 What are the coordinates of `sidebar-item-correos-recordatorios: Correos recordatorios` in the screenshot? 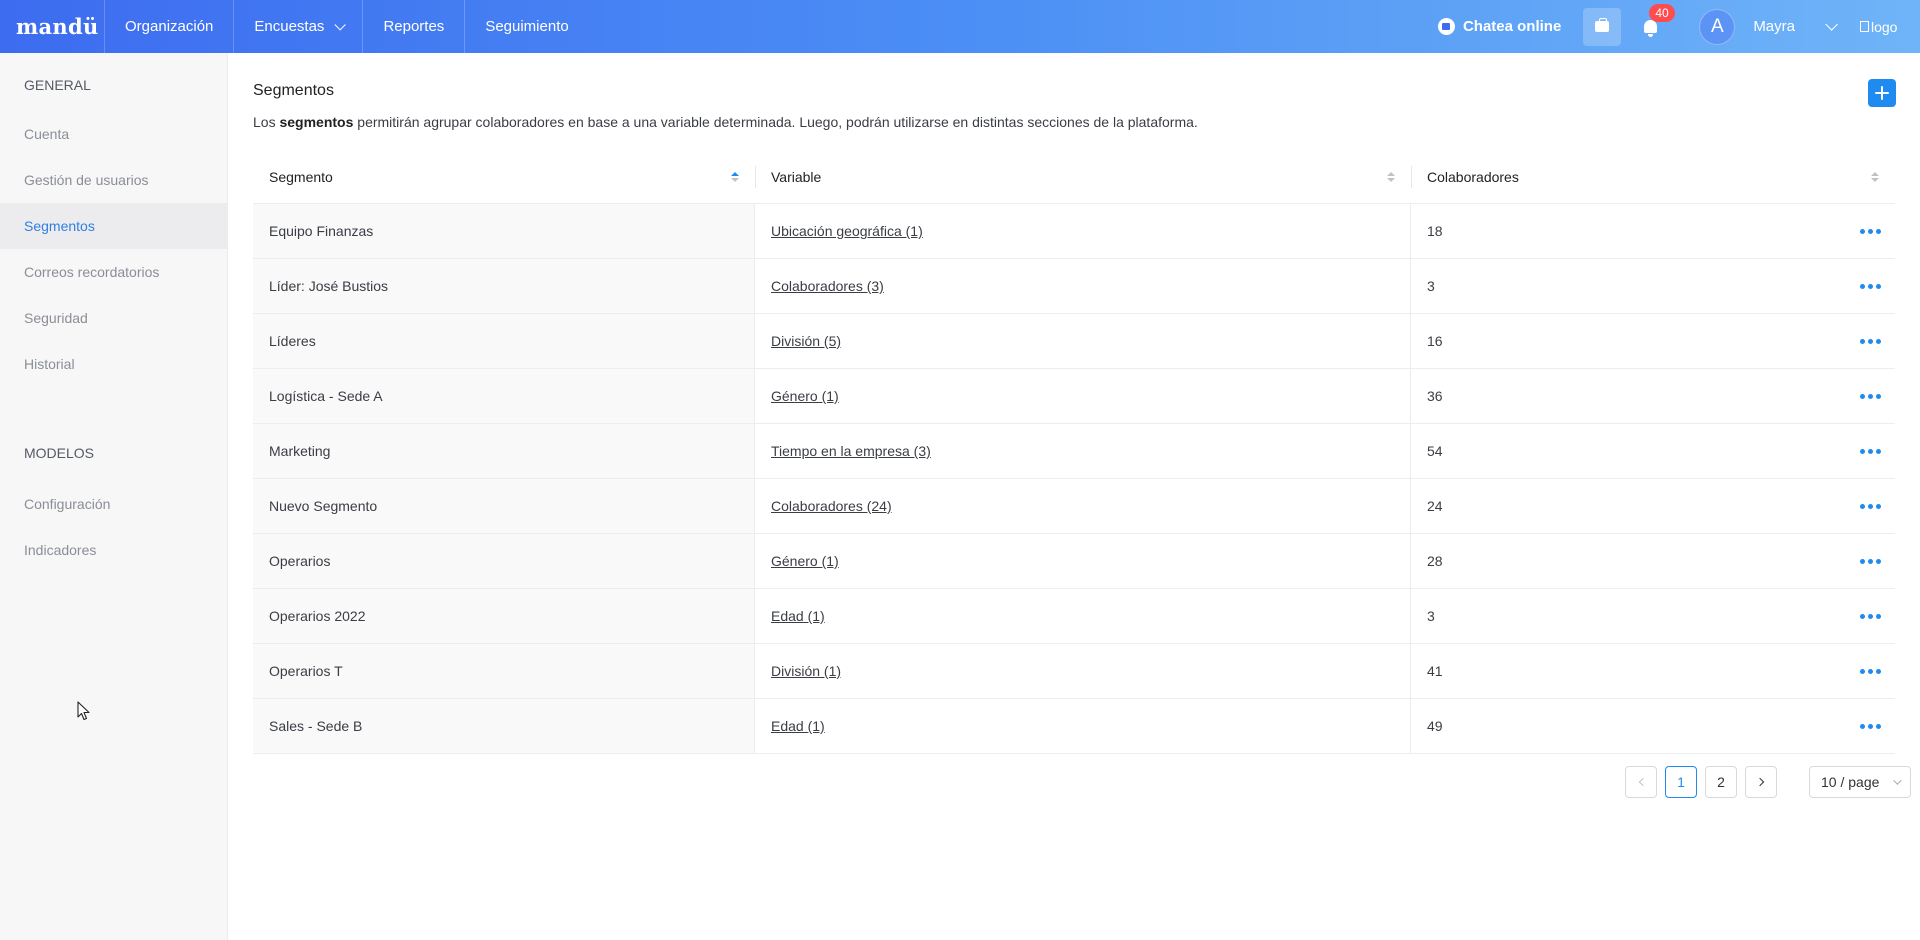 It's located at (113, 272).